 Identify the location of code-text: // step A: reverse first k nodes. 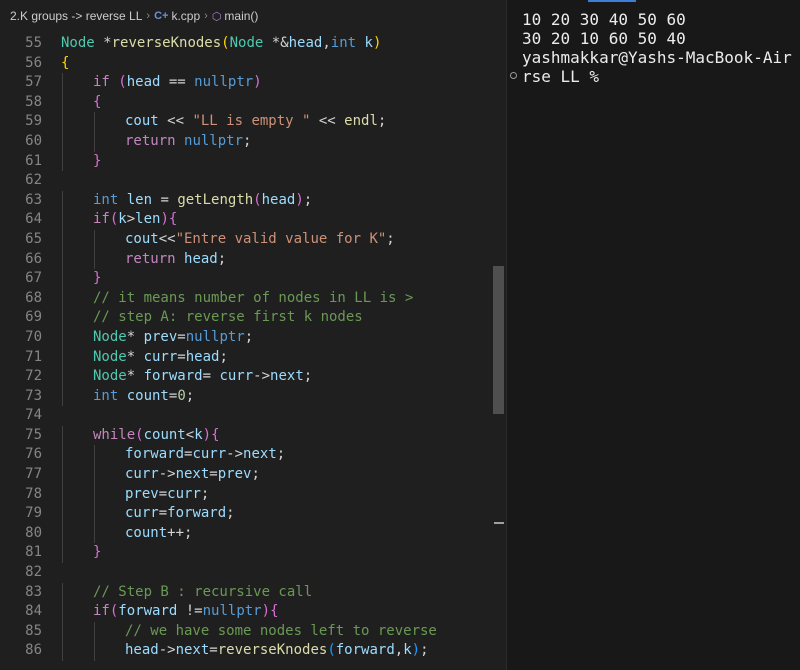
(228, 318).